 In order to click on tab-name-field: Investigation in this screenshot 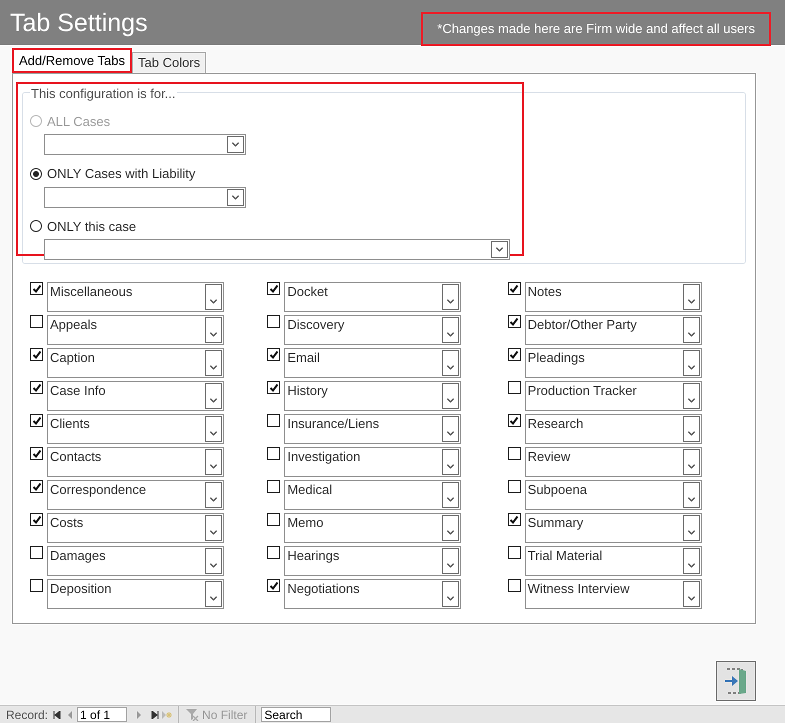, I will do `click(373, 462)`.